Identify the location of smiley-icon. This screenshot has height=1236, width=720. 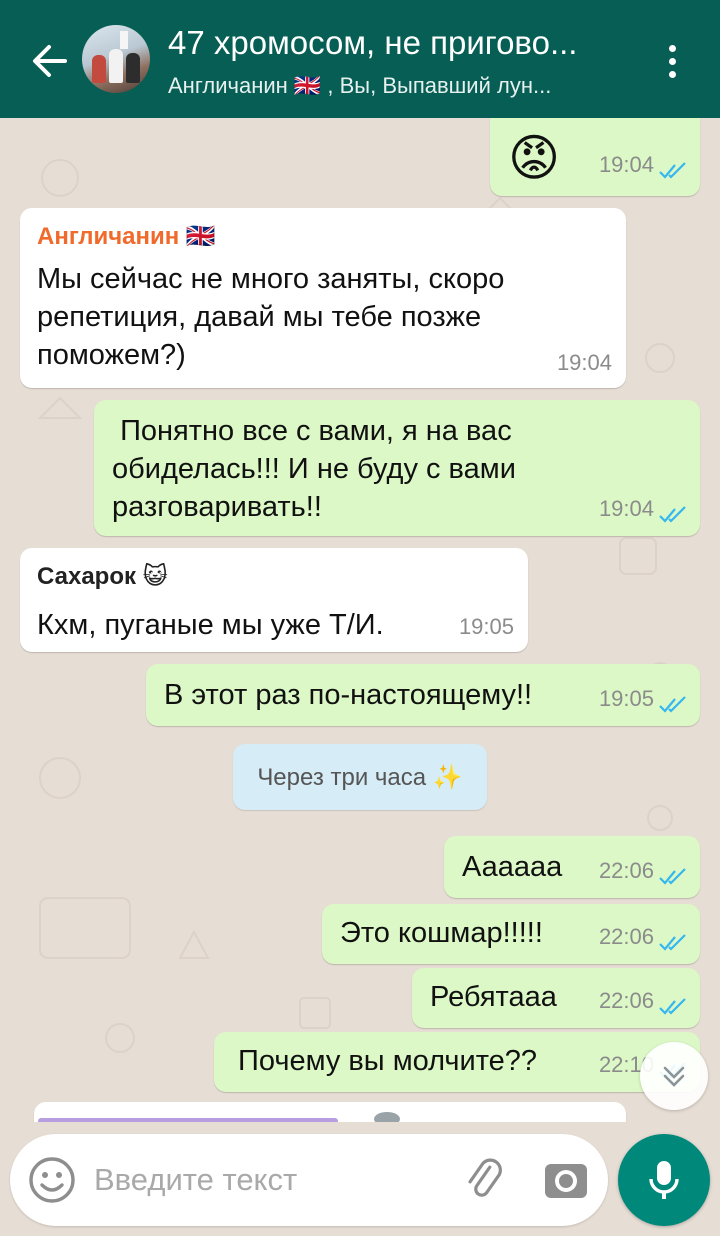
(52, 1180).